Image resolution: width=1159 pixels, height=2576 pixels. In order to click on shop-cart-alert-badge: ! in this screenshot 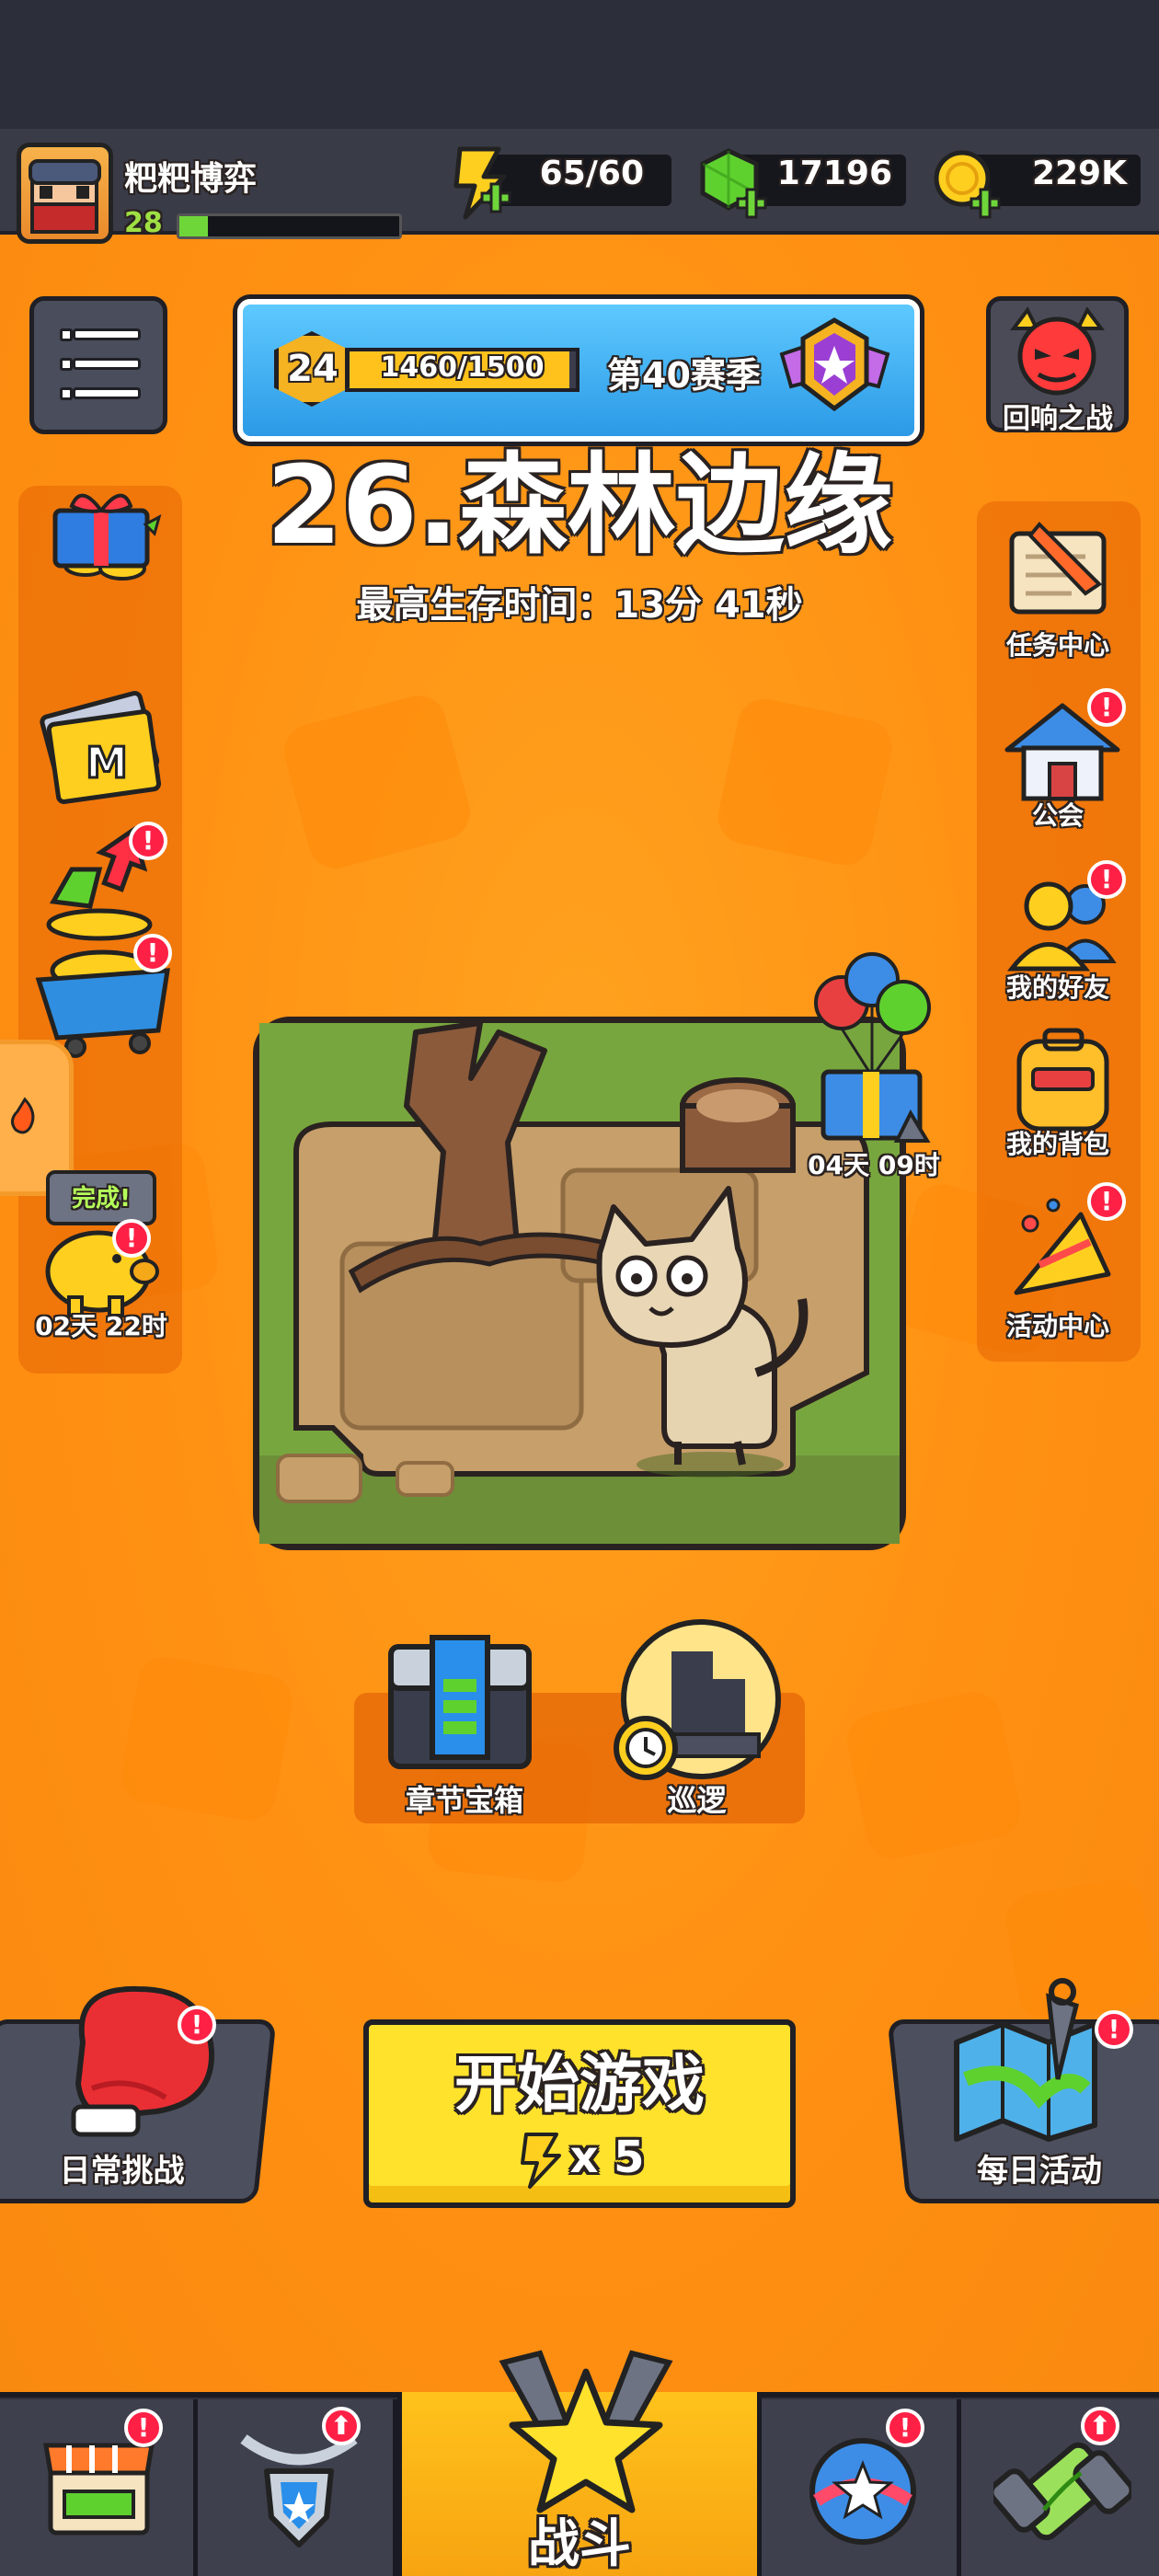, I will do `click(152, 953)`.